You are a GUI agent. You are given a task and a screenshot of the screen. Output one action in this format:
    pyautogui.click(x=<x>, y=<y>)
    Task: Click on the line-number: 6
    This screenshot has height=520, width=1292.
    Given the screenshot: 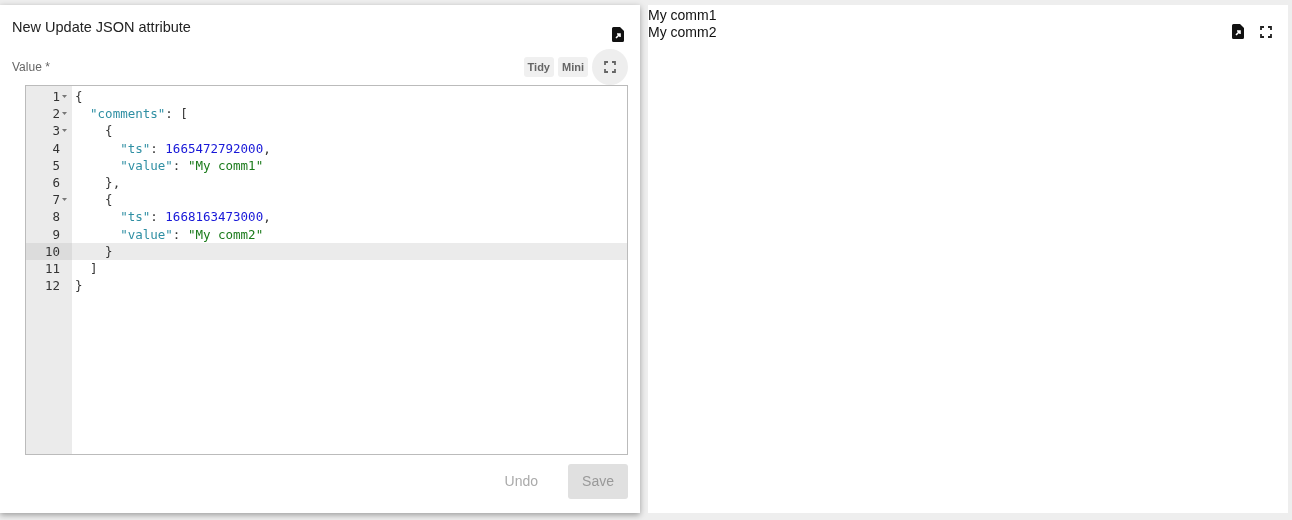 What is the action you would take?
    pyautogui.click(x=56, y=182)
    